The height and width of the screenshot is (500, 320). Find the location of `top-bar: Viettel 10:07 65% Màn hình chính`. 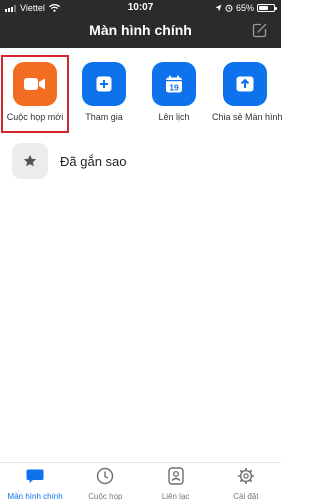

top-bar: Viettel 10:07 65% Màn hình chính is located at coordinates (140, 24).